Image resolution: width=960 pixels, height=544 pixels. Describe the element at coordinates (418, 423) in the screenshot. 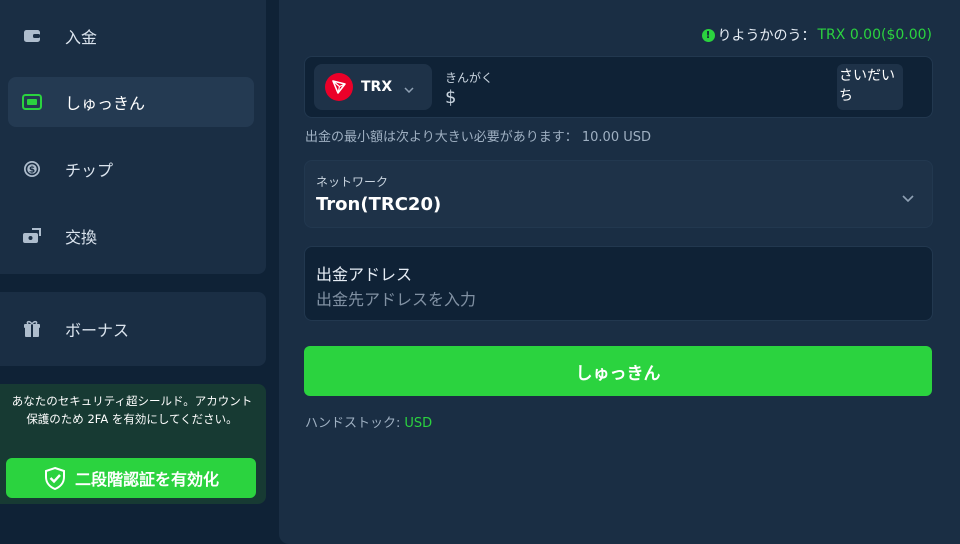

I see `handstock-value: USD` at that location.